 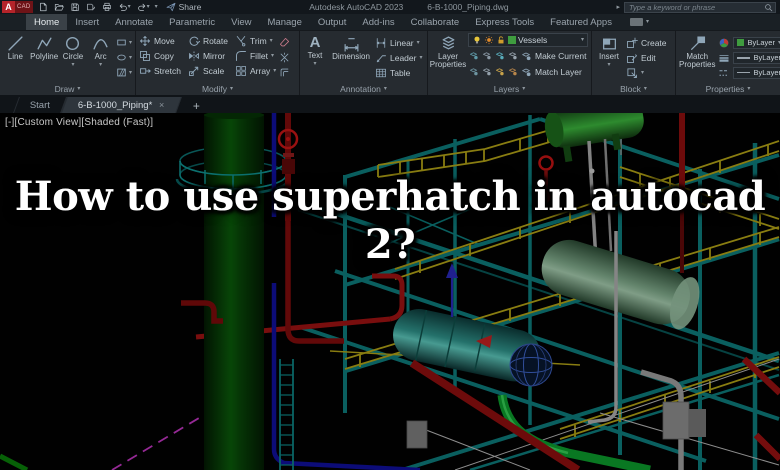 I want to click on circle-button: Circle ▾, so click(x=73, y=57).